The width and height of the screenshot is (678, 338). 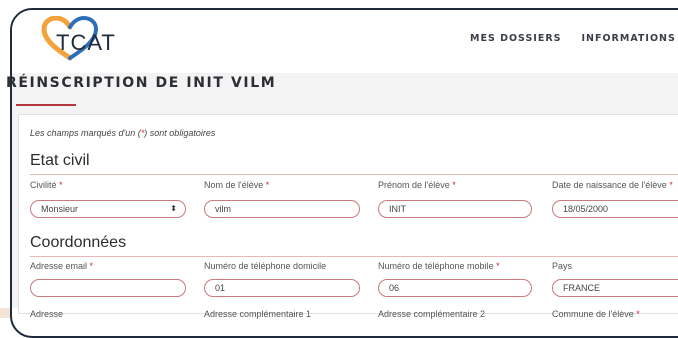 I want to click on nom-label: Nom de l'élève *, so click(x=237, y=185).